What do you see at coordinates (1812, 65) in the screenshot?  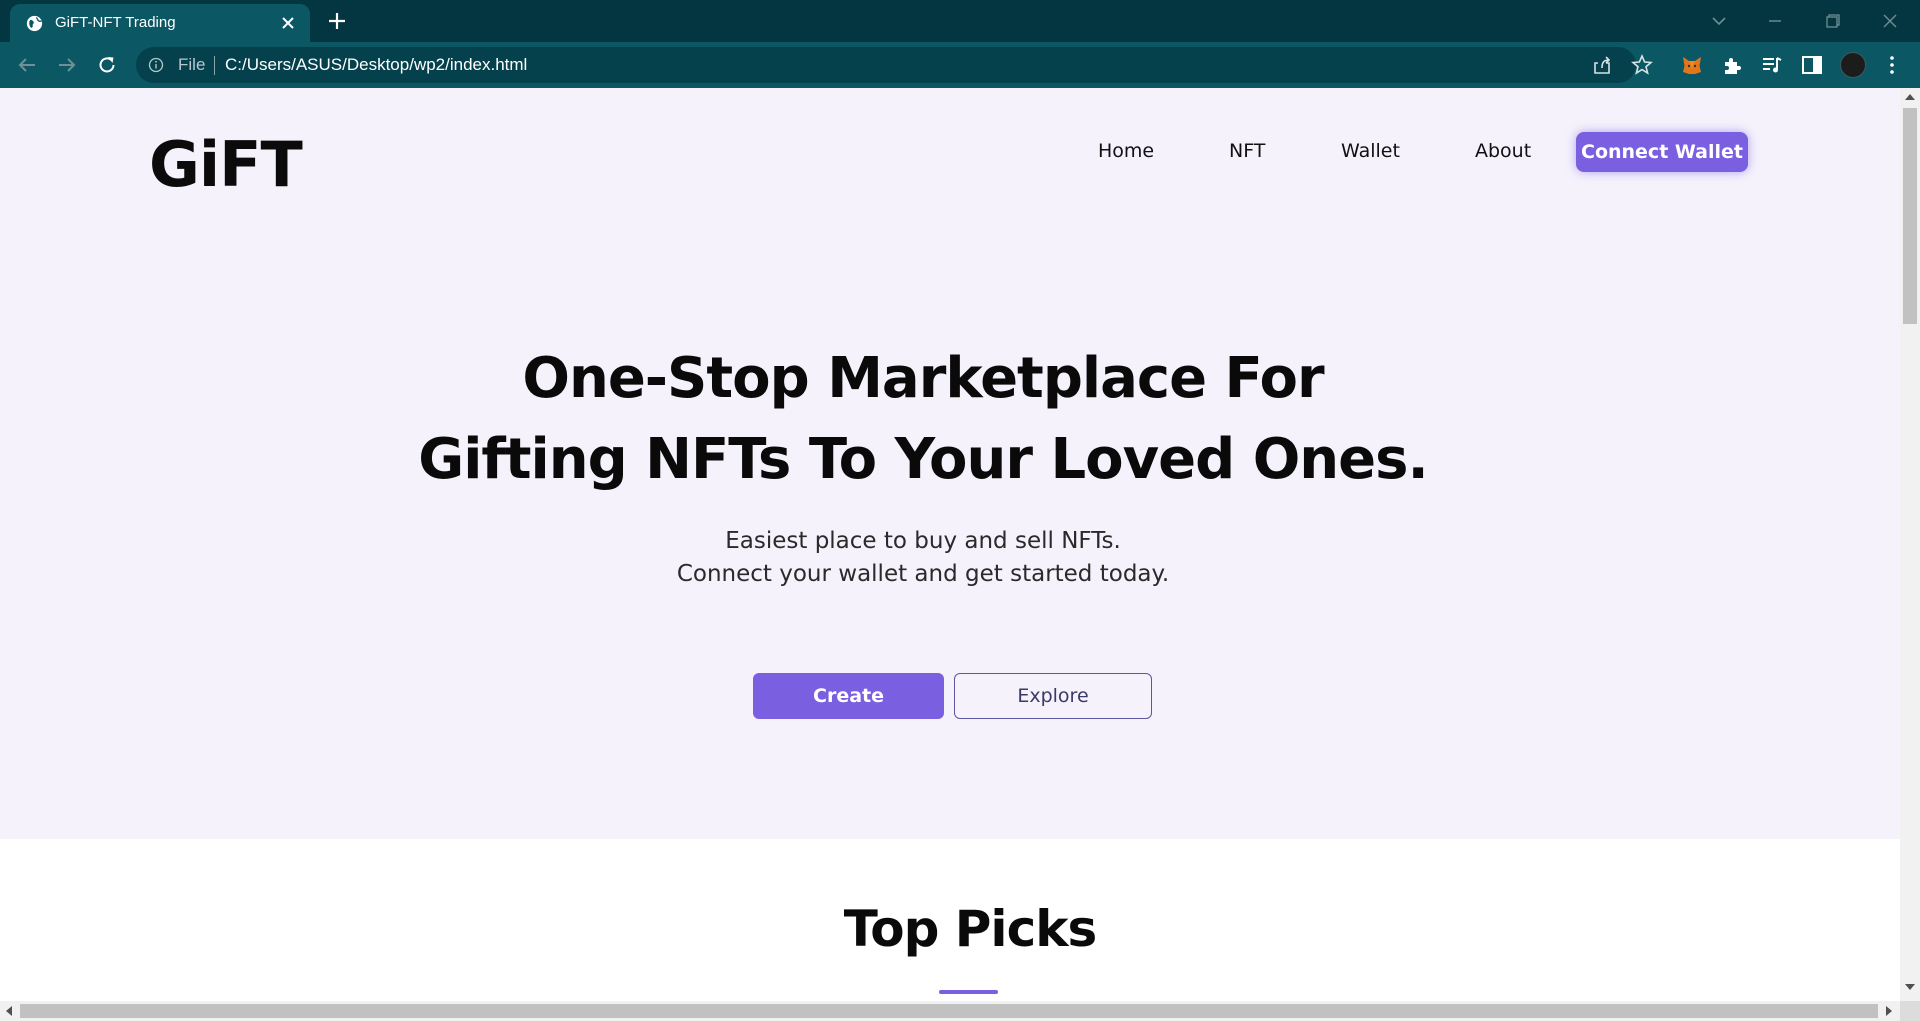 I see `side-panel-icon` at bounding box center [1812, 65].